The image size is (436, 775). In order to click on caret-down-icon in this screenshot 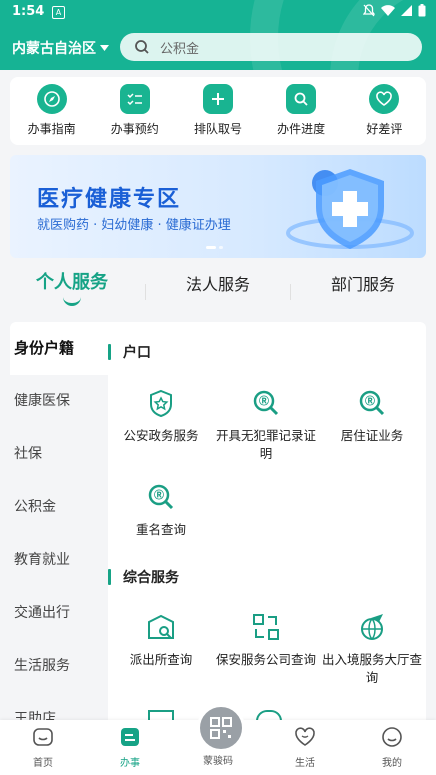, I will do `click(104, 48)`.